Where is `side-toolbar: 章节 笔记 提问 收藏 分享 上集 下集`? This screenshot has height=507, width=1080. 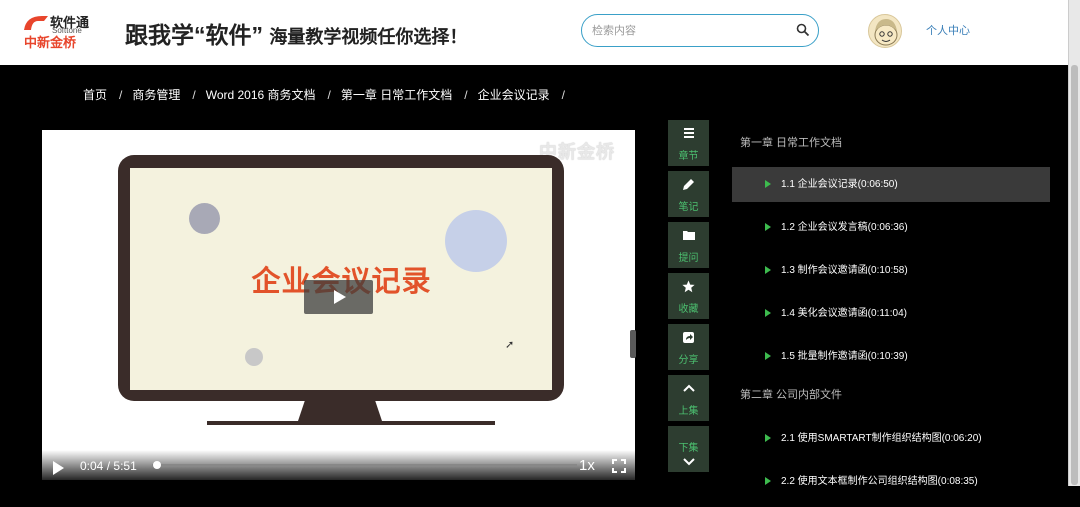
side-toolbar: 章节 笔记 提问 收藏 分享 上集 下集 is located at coordinates (688, 298).